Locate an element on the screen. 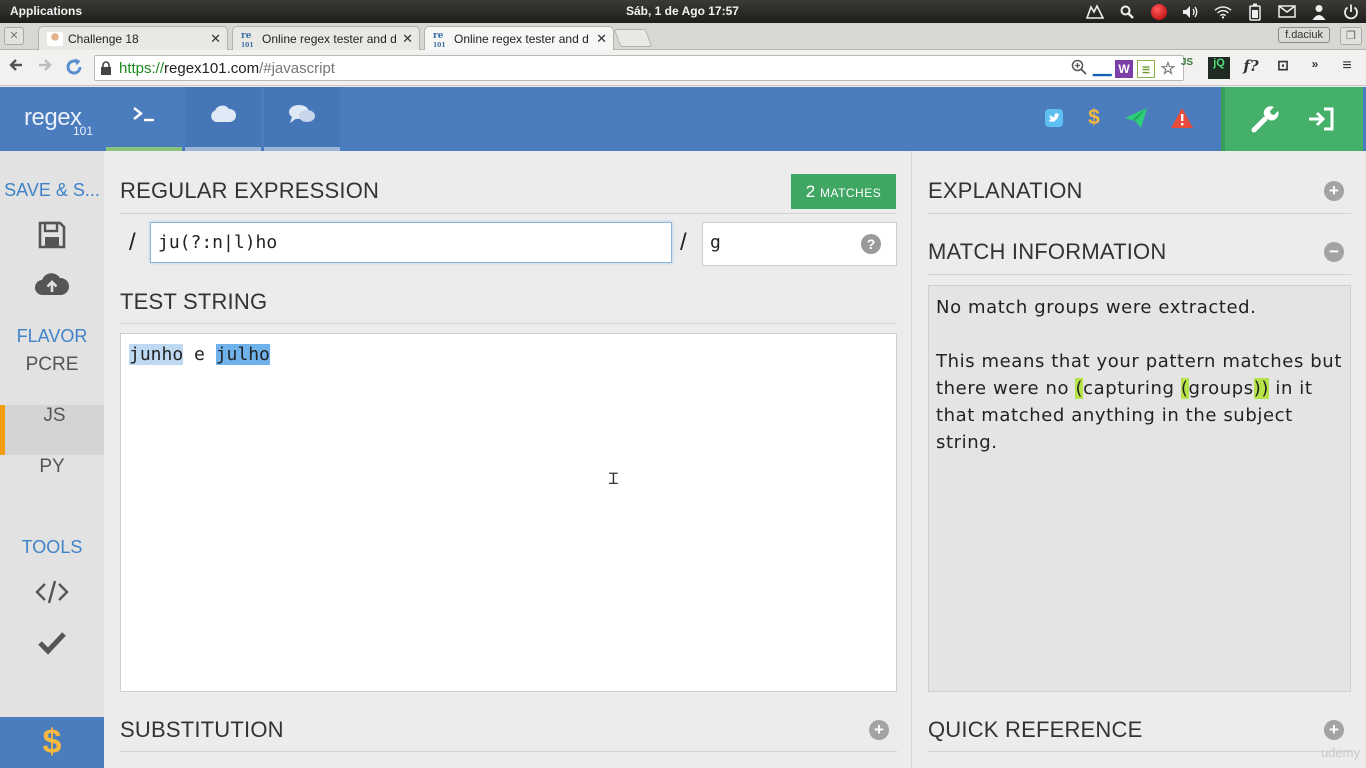 The height and width of the screenshot is (768, 1366). quick-reference-heading: QUICK REFERENCE is located at coordinates (1035, 730).